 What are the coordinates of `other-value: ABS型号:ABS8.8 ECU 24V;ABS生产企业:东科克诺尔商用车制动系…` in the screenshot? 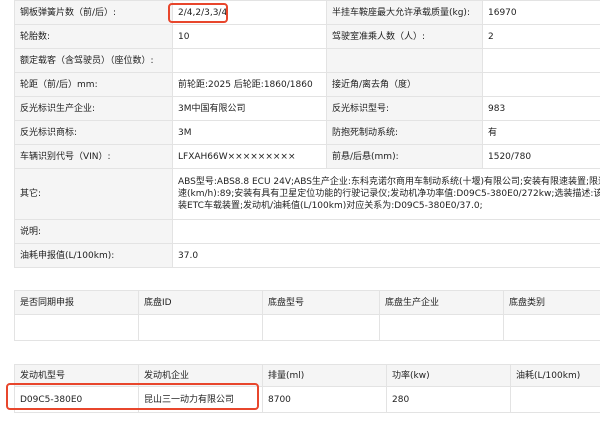 It's located at (386, 194).